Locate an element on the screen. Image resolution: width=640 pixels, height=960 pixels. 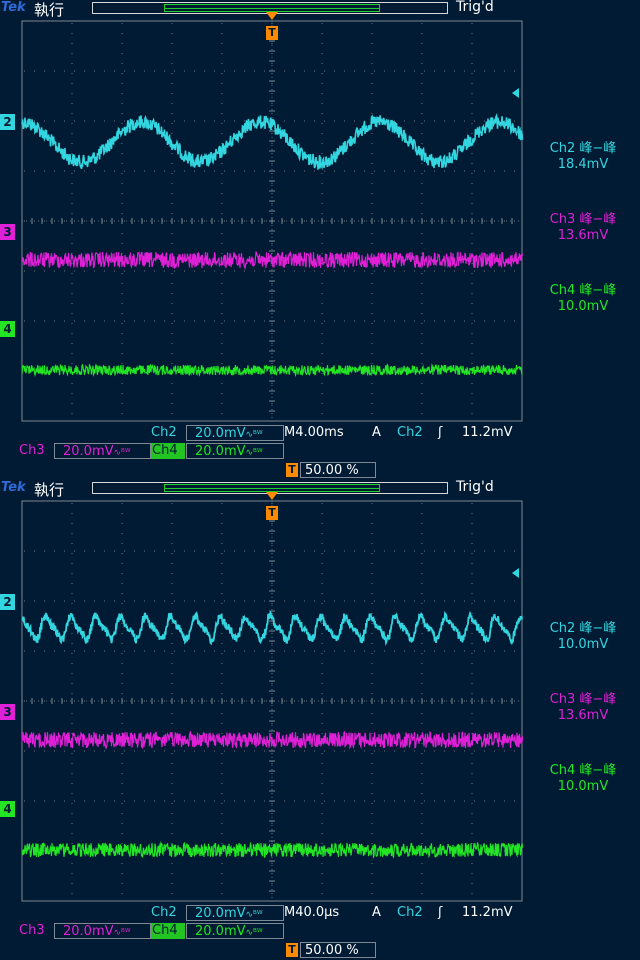
ch2-waveform is located at coordinates (272, 628).